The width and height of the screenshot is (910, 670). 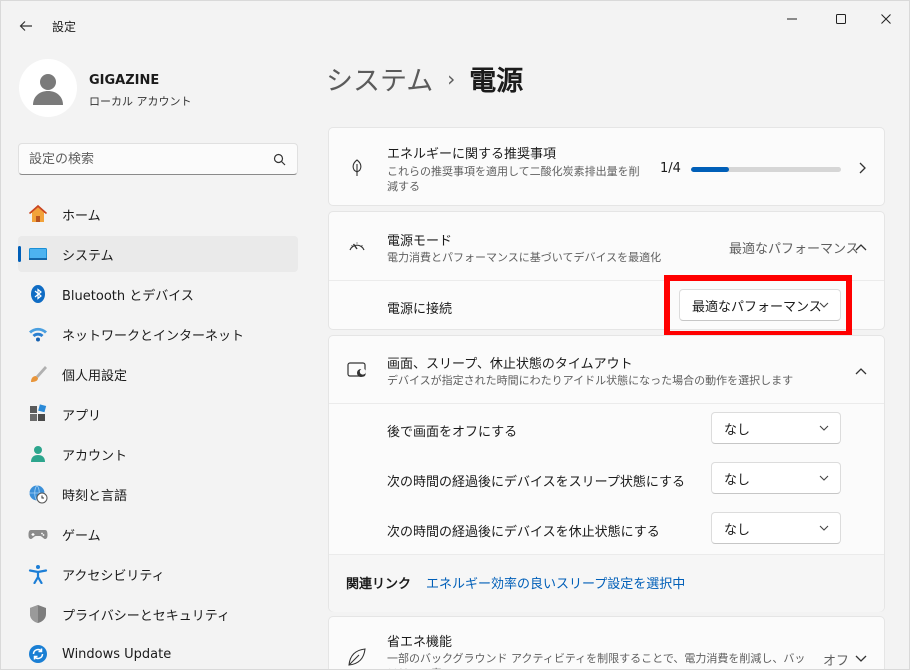 I want to click on user-silhouette-icon, so click(x=48, y=89).